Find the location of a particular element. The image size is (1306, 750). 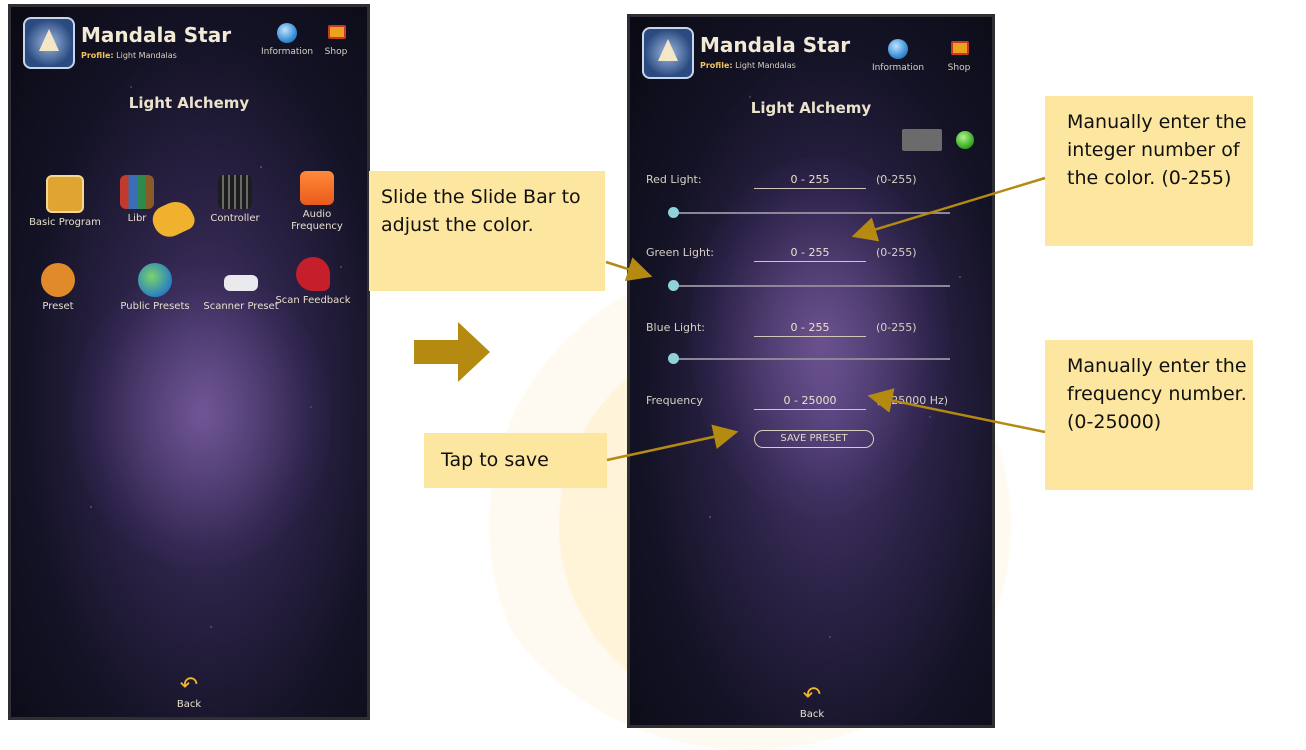

frequency-range: (0-25000 Hz) is located at coordinates (912, 400).